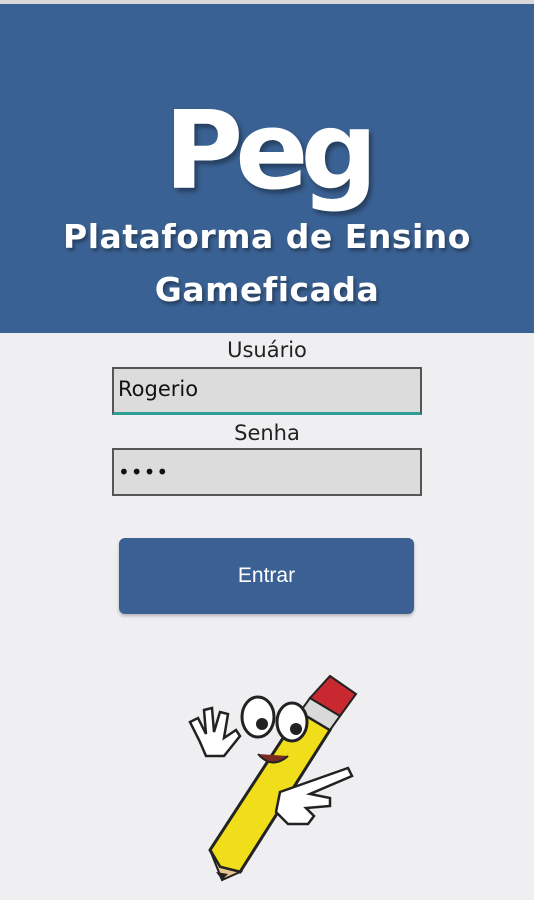  Describe the element at coordinates (267, 472) in the screenshot. I see `password-input: ••••` at that location.